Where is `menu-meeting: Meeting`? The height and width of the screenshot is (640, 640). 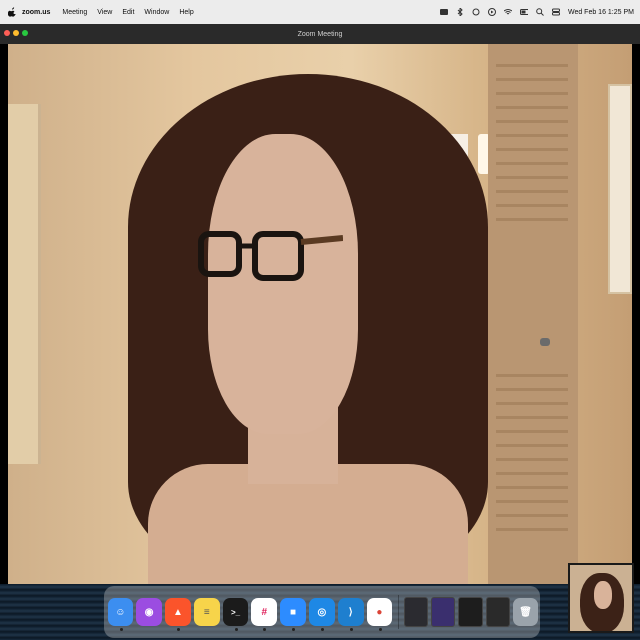
menu-meeting: Meeting is located at coordinates (74, 12).